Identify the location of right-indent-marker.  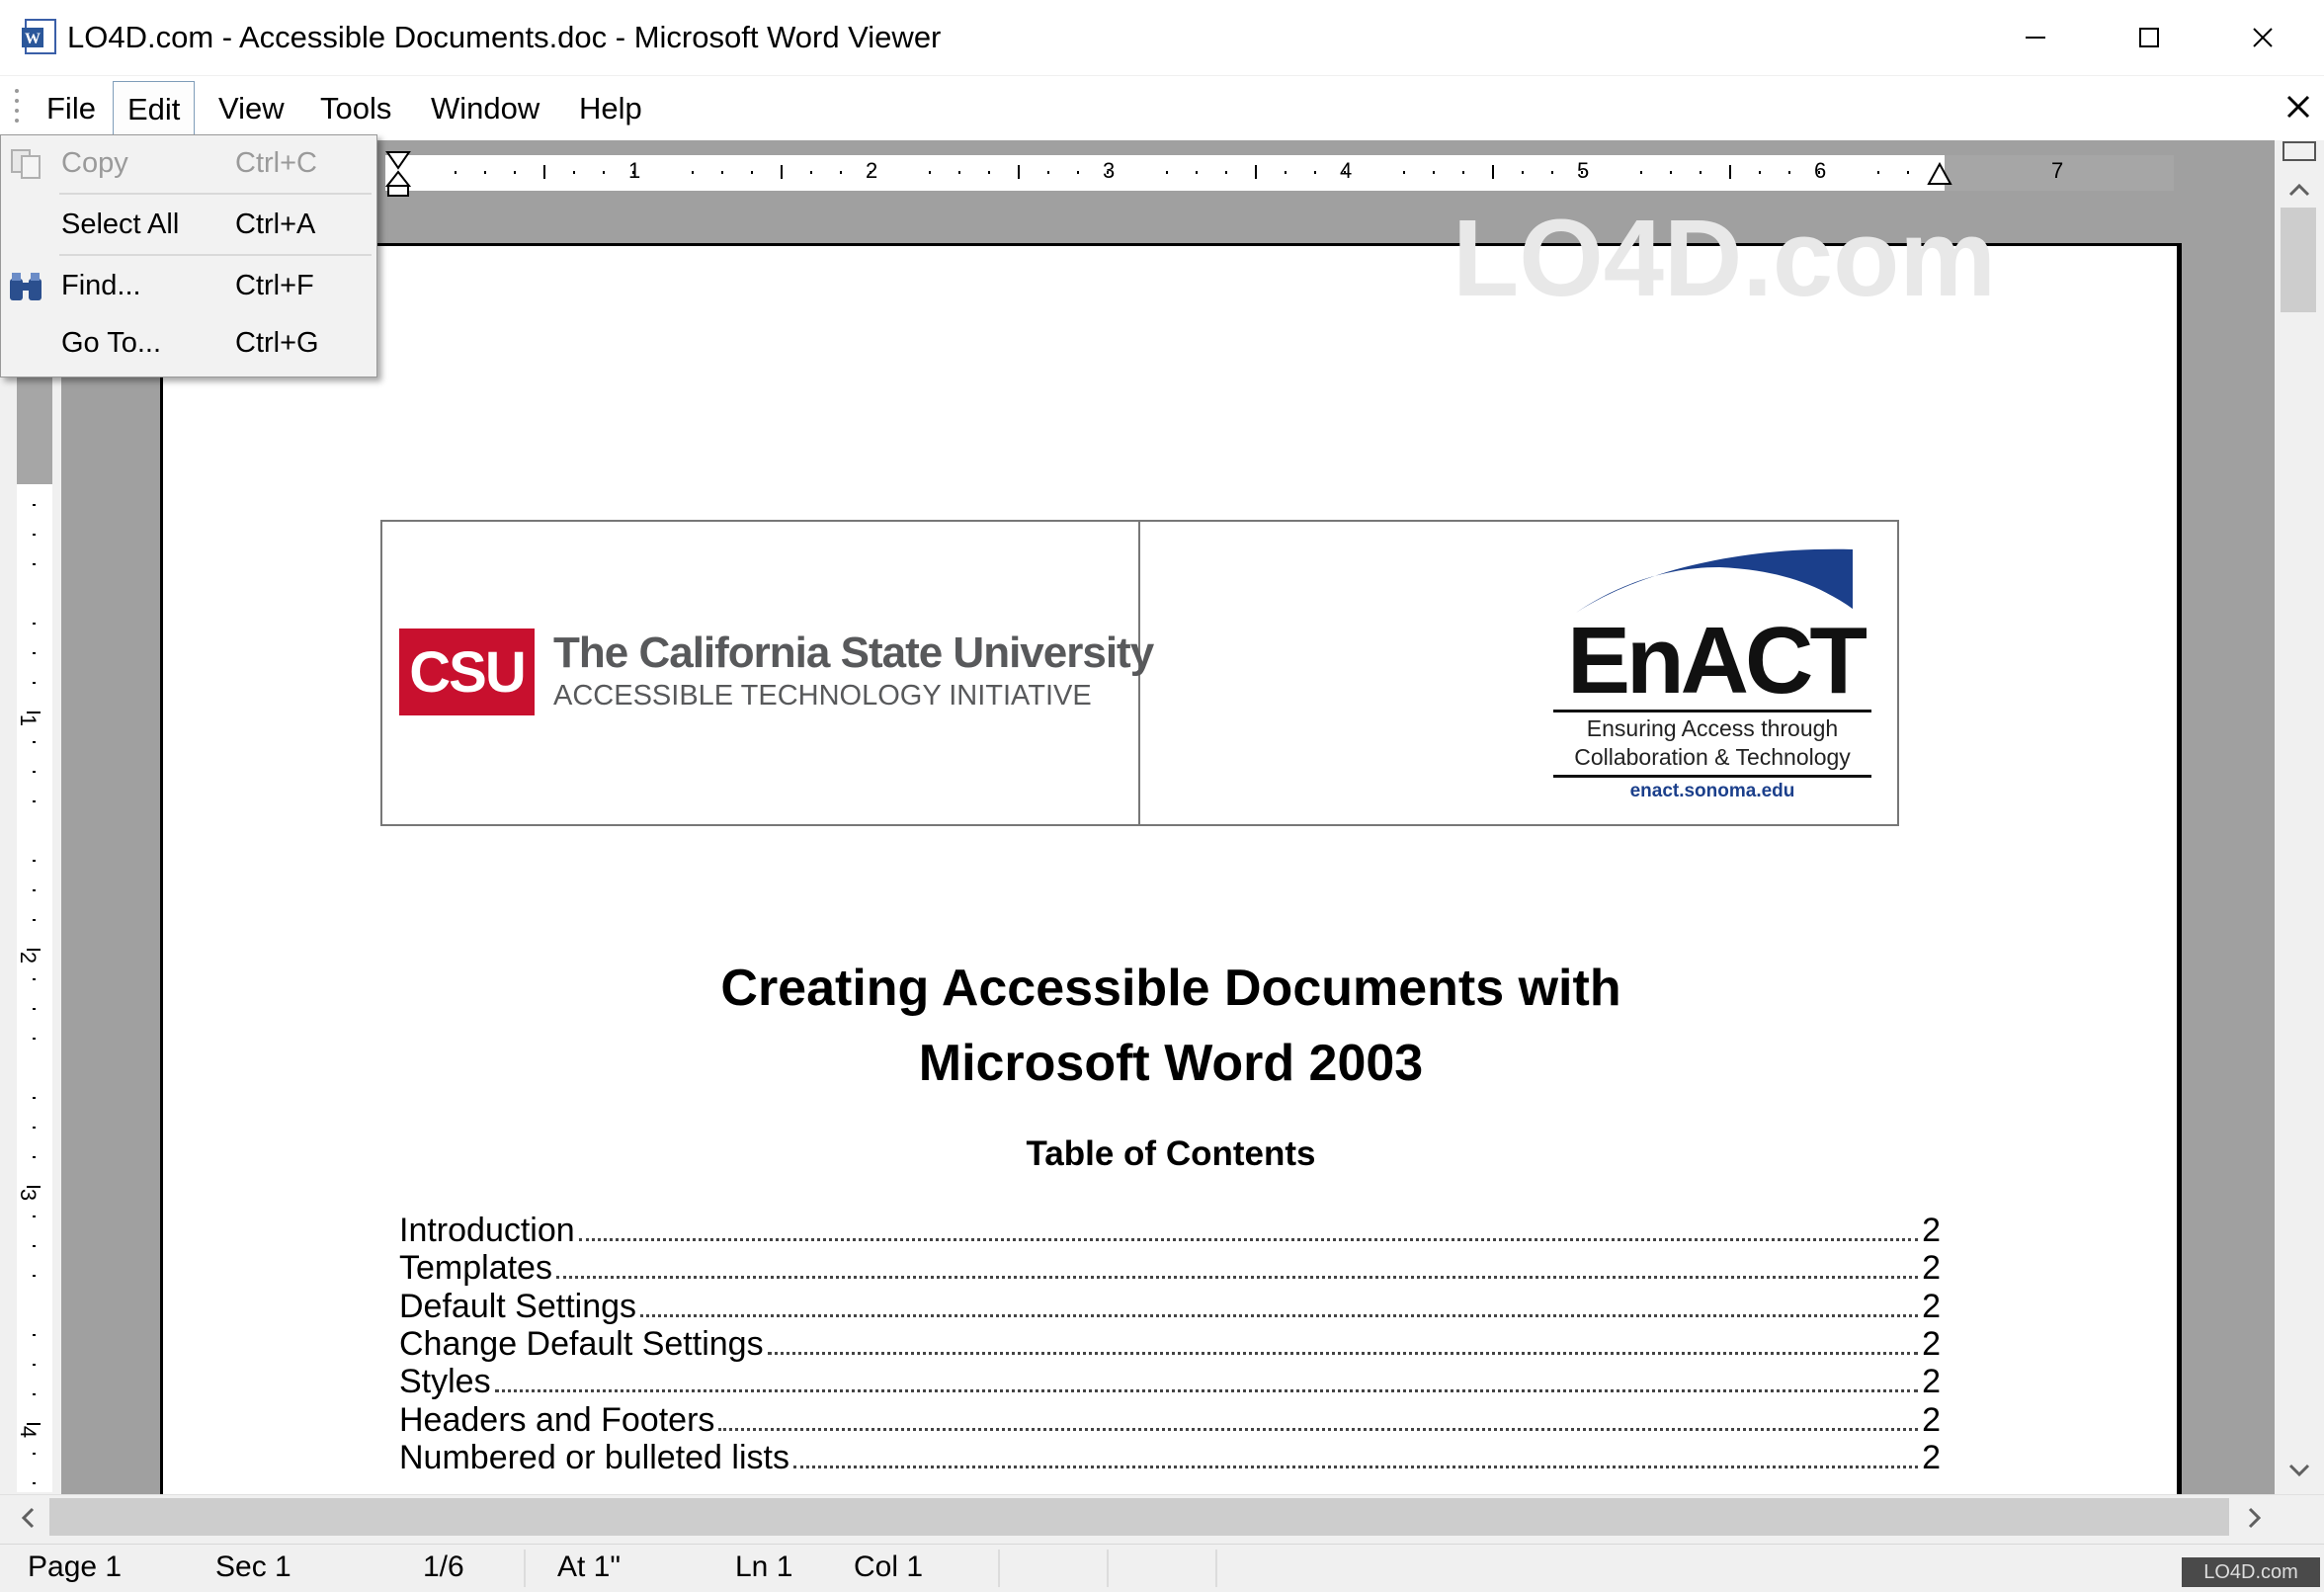
(1939, 174).